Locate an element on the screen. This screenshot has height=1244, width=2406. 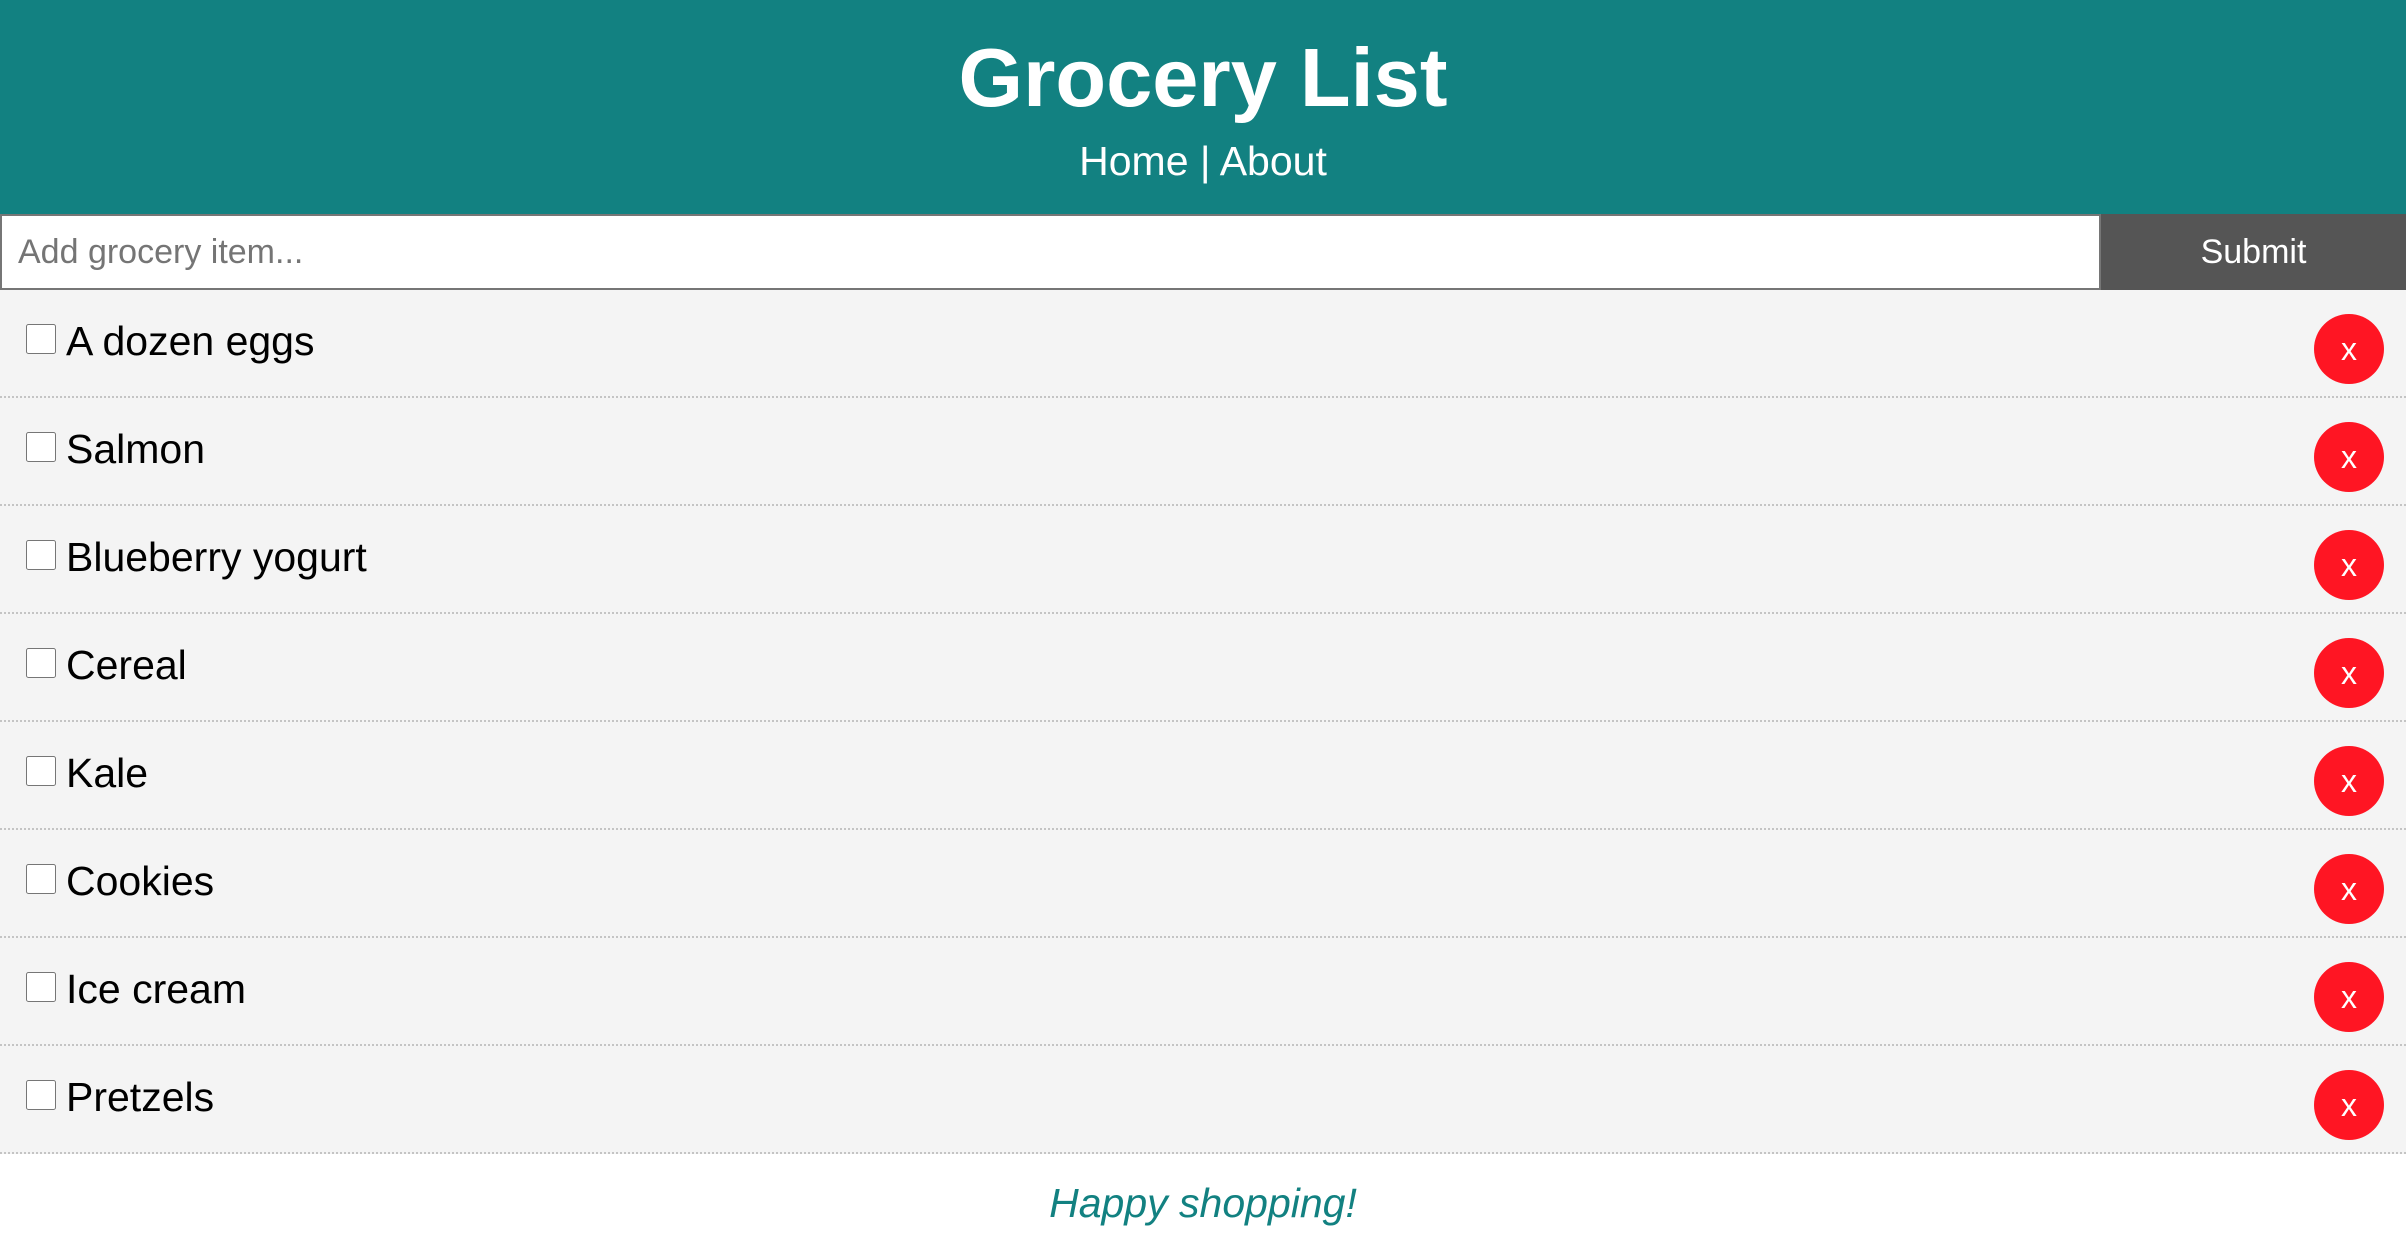
item-label: Blueberry yogurt is located at coordinates (216, 557).